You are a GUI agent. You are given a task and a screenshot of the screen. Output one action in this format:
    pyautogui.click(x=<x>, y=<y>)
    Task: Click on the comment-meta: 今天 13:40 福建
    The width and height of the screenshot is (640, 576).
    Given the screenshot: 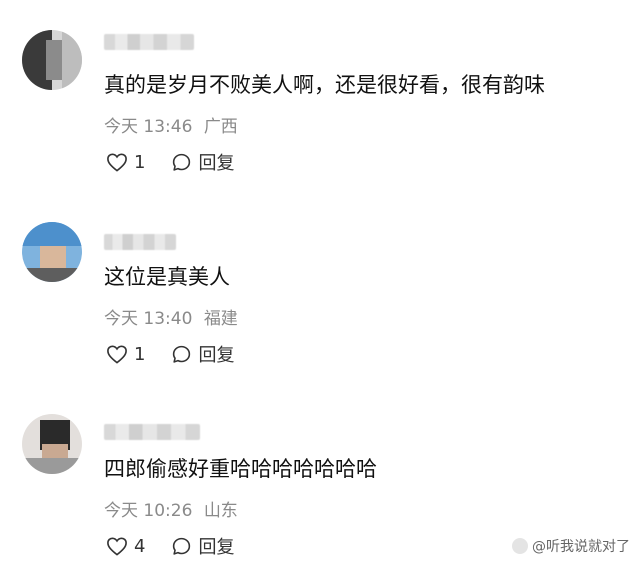 What is the action you would take?
    pyautogui.click(x=174, y=319)
    